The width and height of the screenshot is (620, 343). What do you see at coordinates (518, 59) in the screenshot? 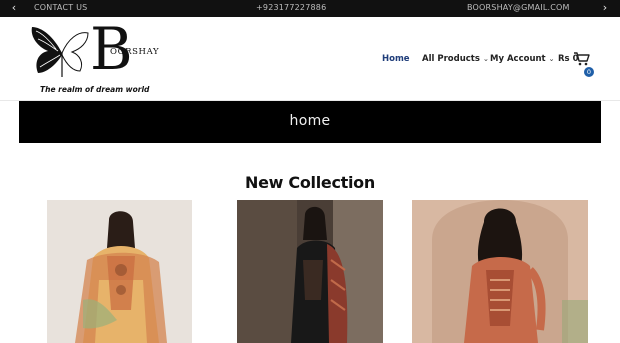
I see `nav-my-account-label: My Account` at bounding box center [518, 59].